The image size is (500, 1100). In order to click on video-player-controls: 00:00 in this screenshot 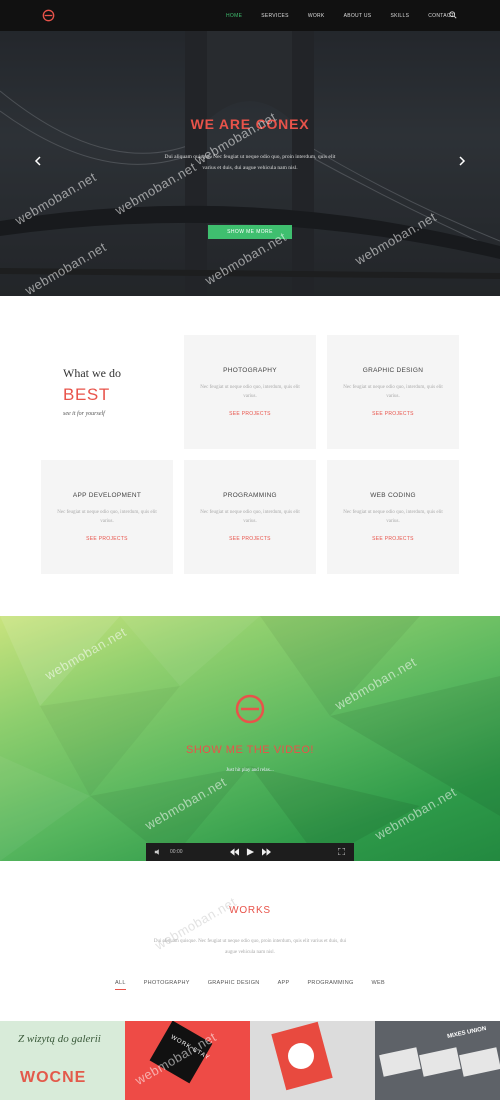, I will do `click(250, 852)`.